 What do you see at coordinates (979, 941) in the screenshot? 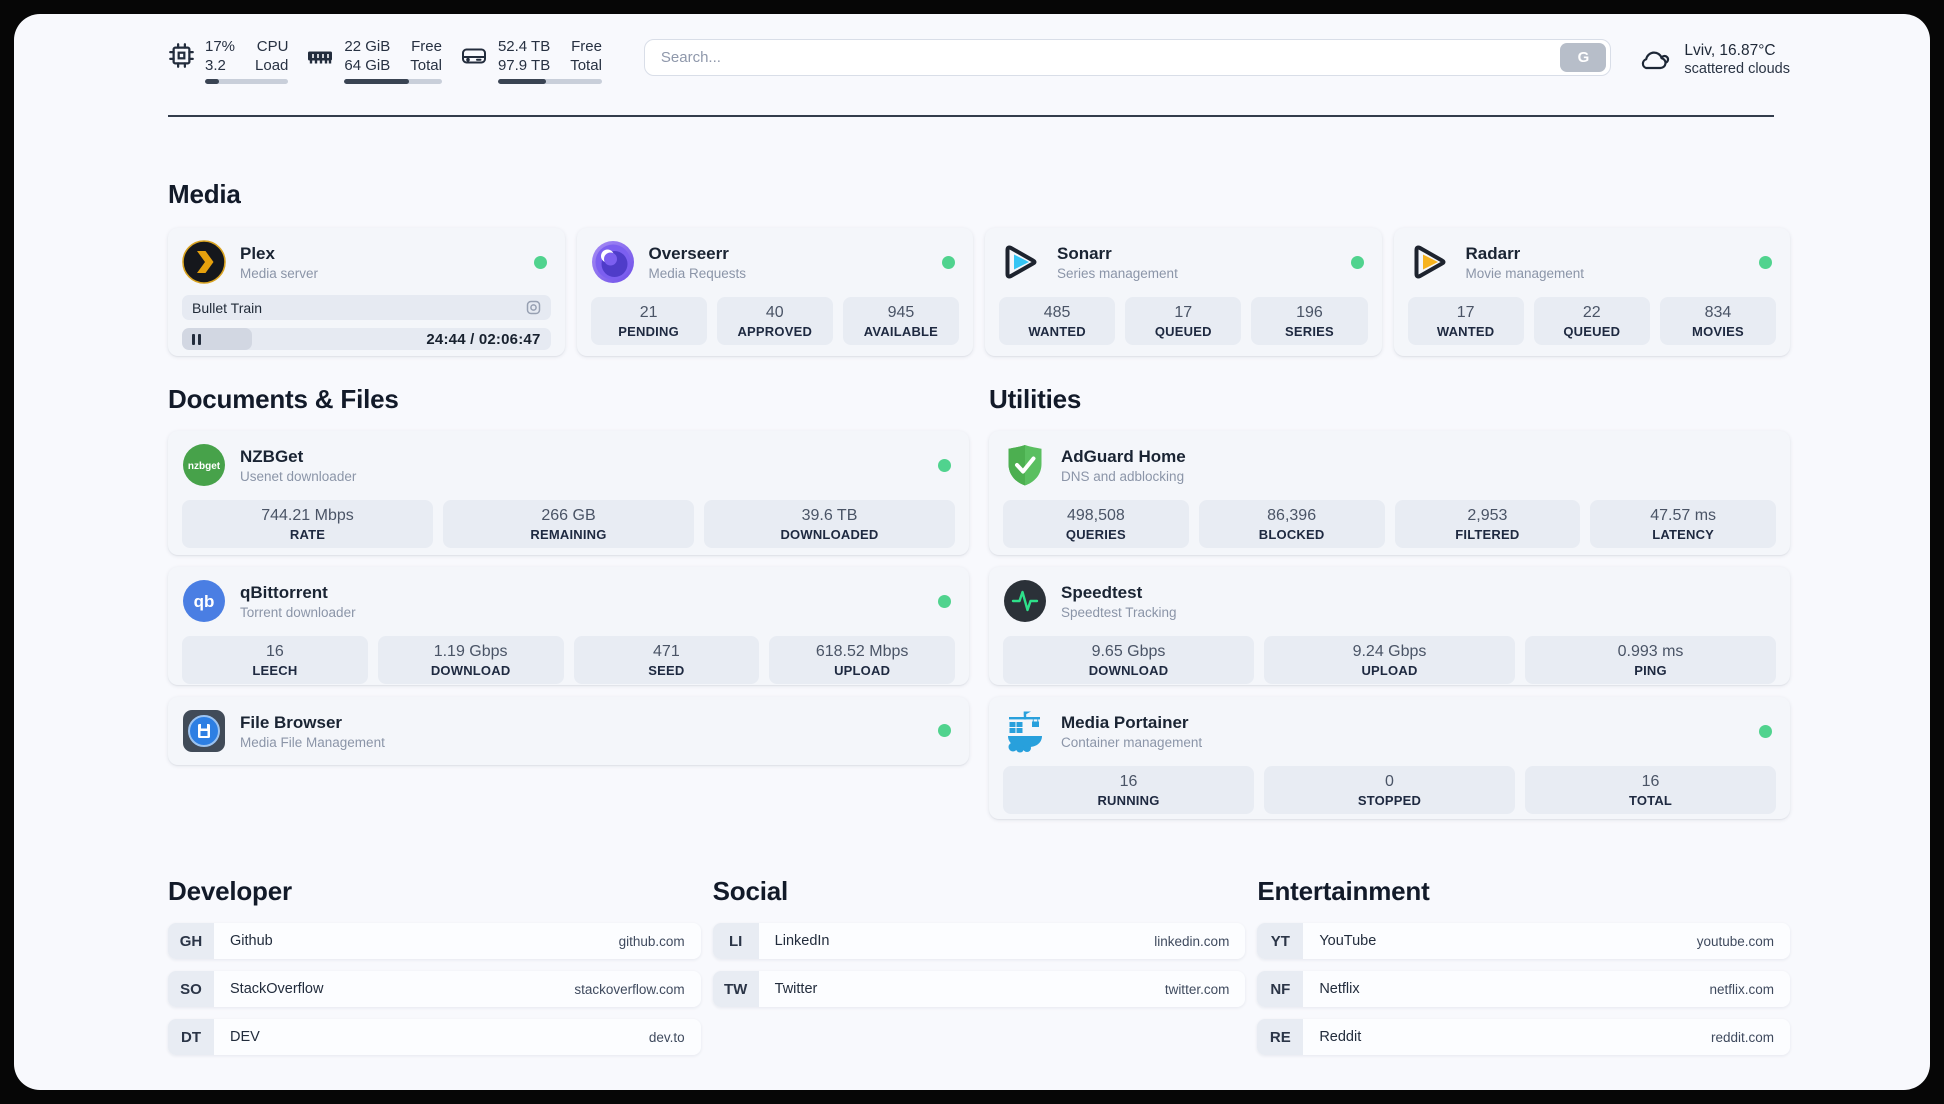
I see `link-linkedin: LI LinkedIn linkedin.com` at bounding box center [979, 941].